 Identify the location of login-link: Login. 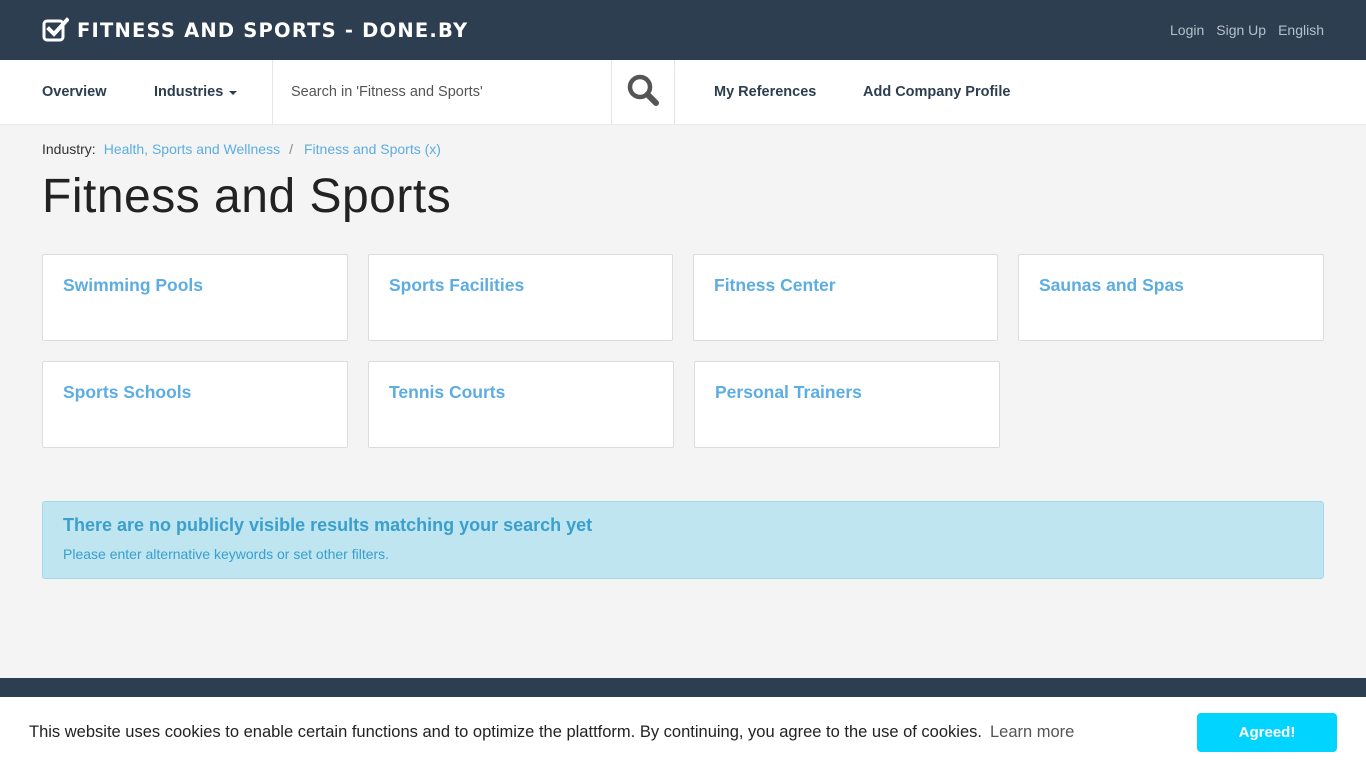
(1187, 30).